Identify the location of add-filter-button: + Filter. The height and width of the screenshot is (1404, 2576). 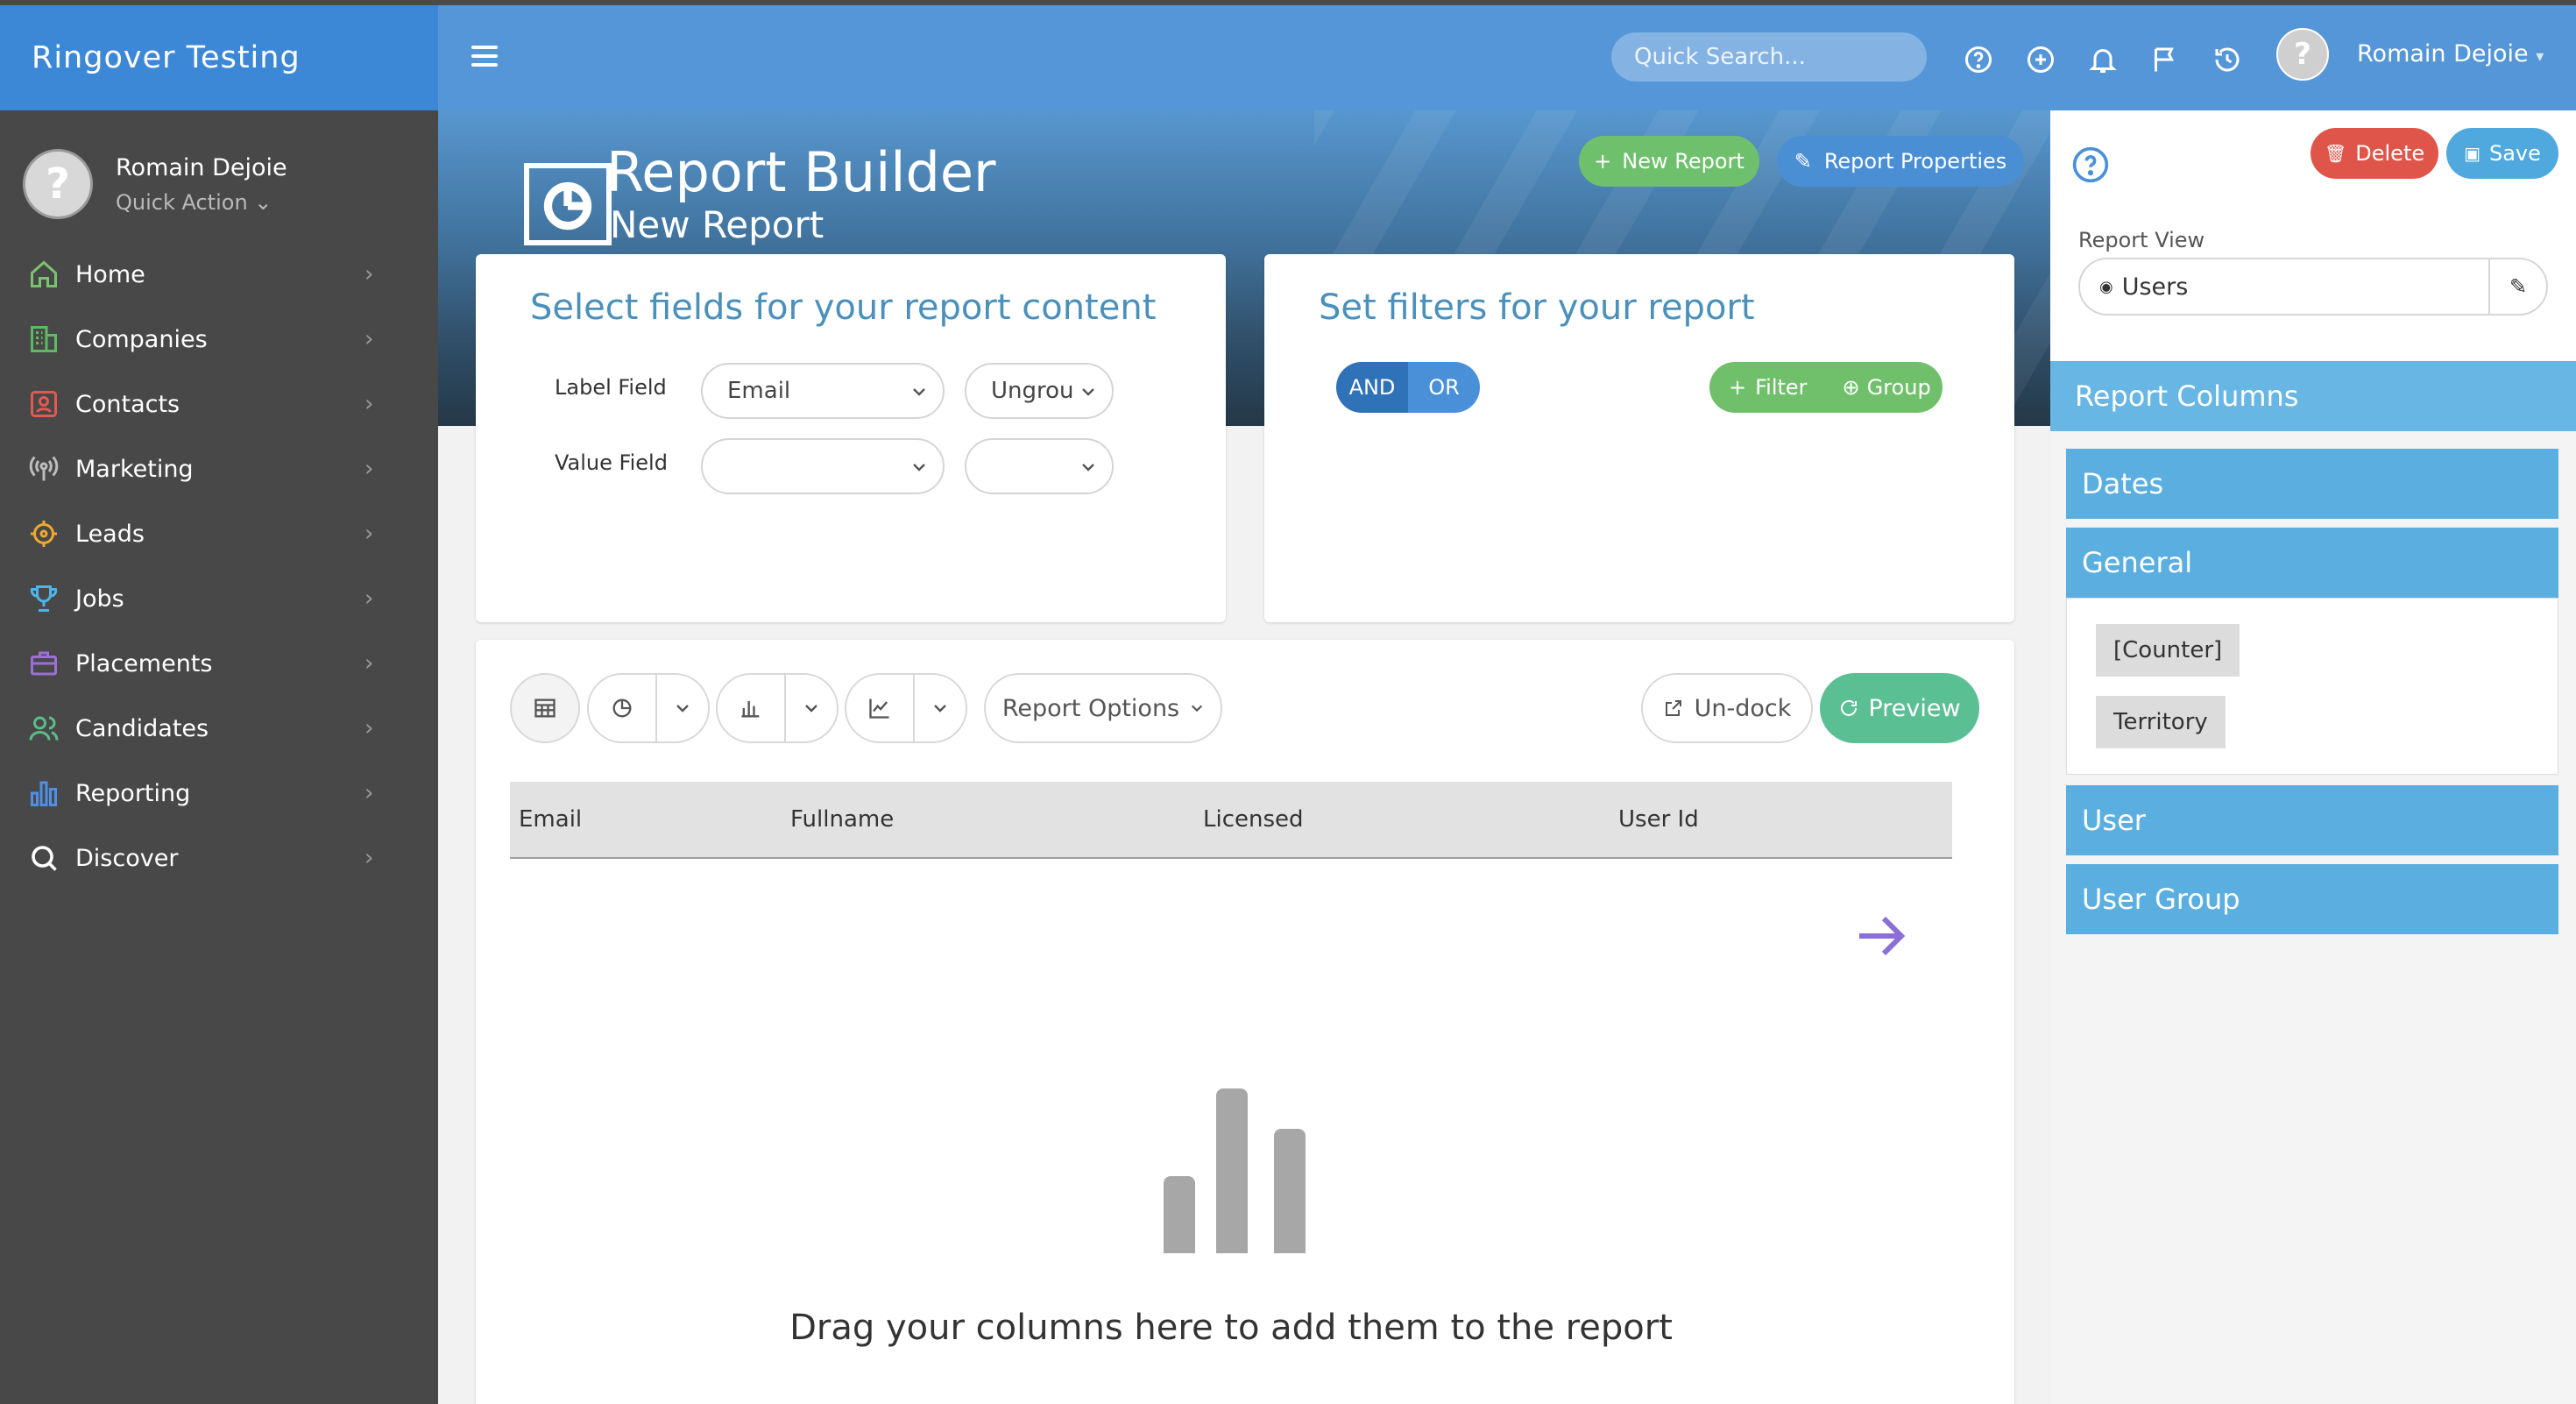
(1768, 387).